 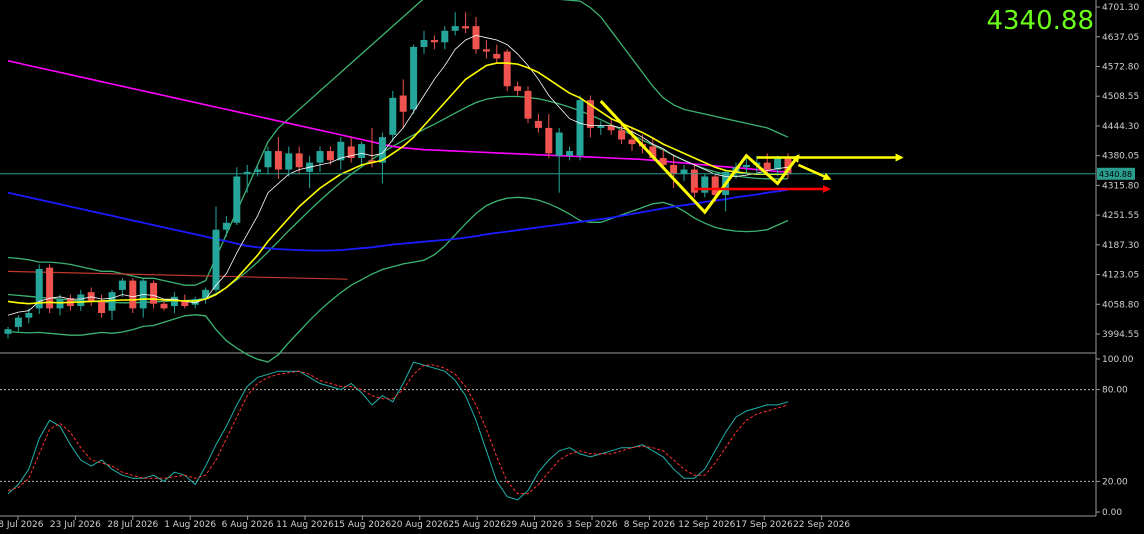 I want to click on price-tick-label: 4508.55, so click(x=1120, y=97).